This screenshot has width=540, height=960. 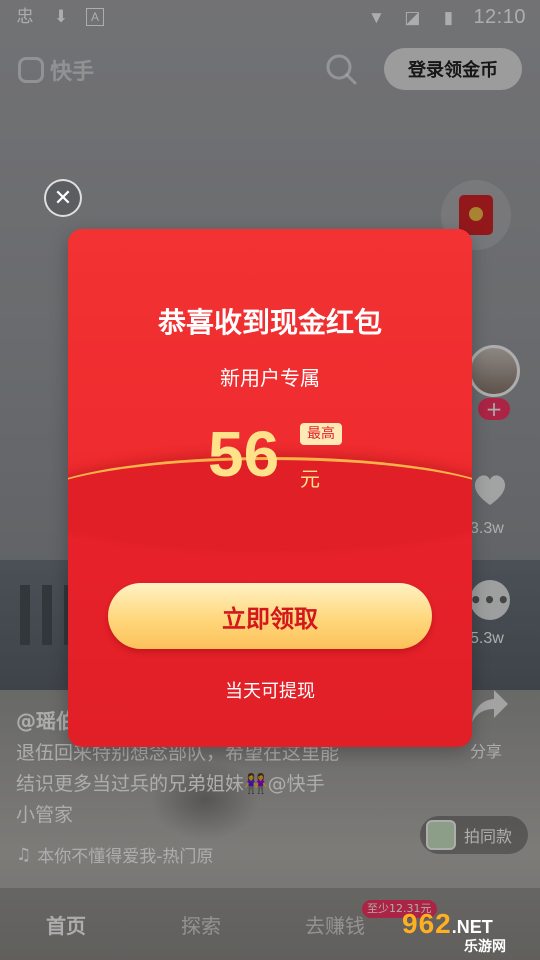 I want to click on watermark-number: 962, so click(x=427, y=923).